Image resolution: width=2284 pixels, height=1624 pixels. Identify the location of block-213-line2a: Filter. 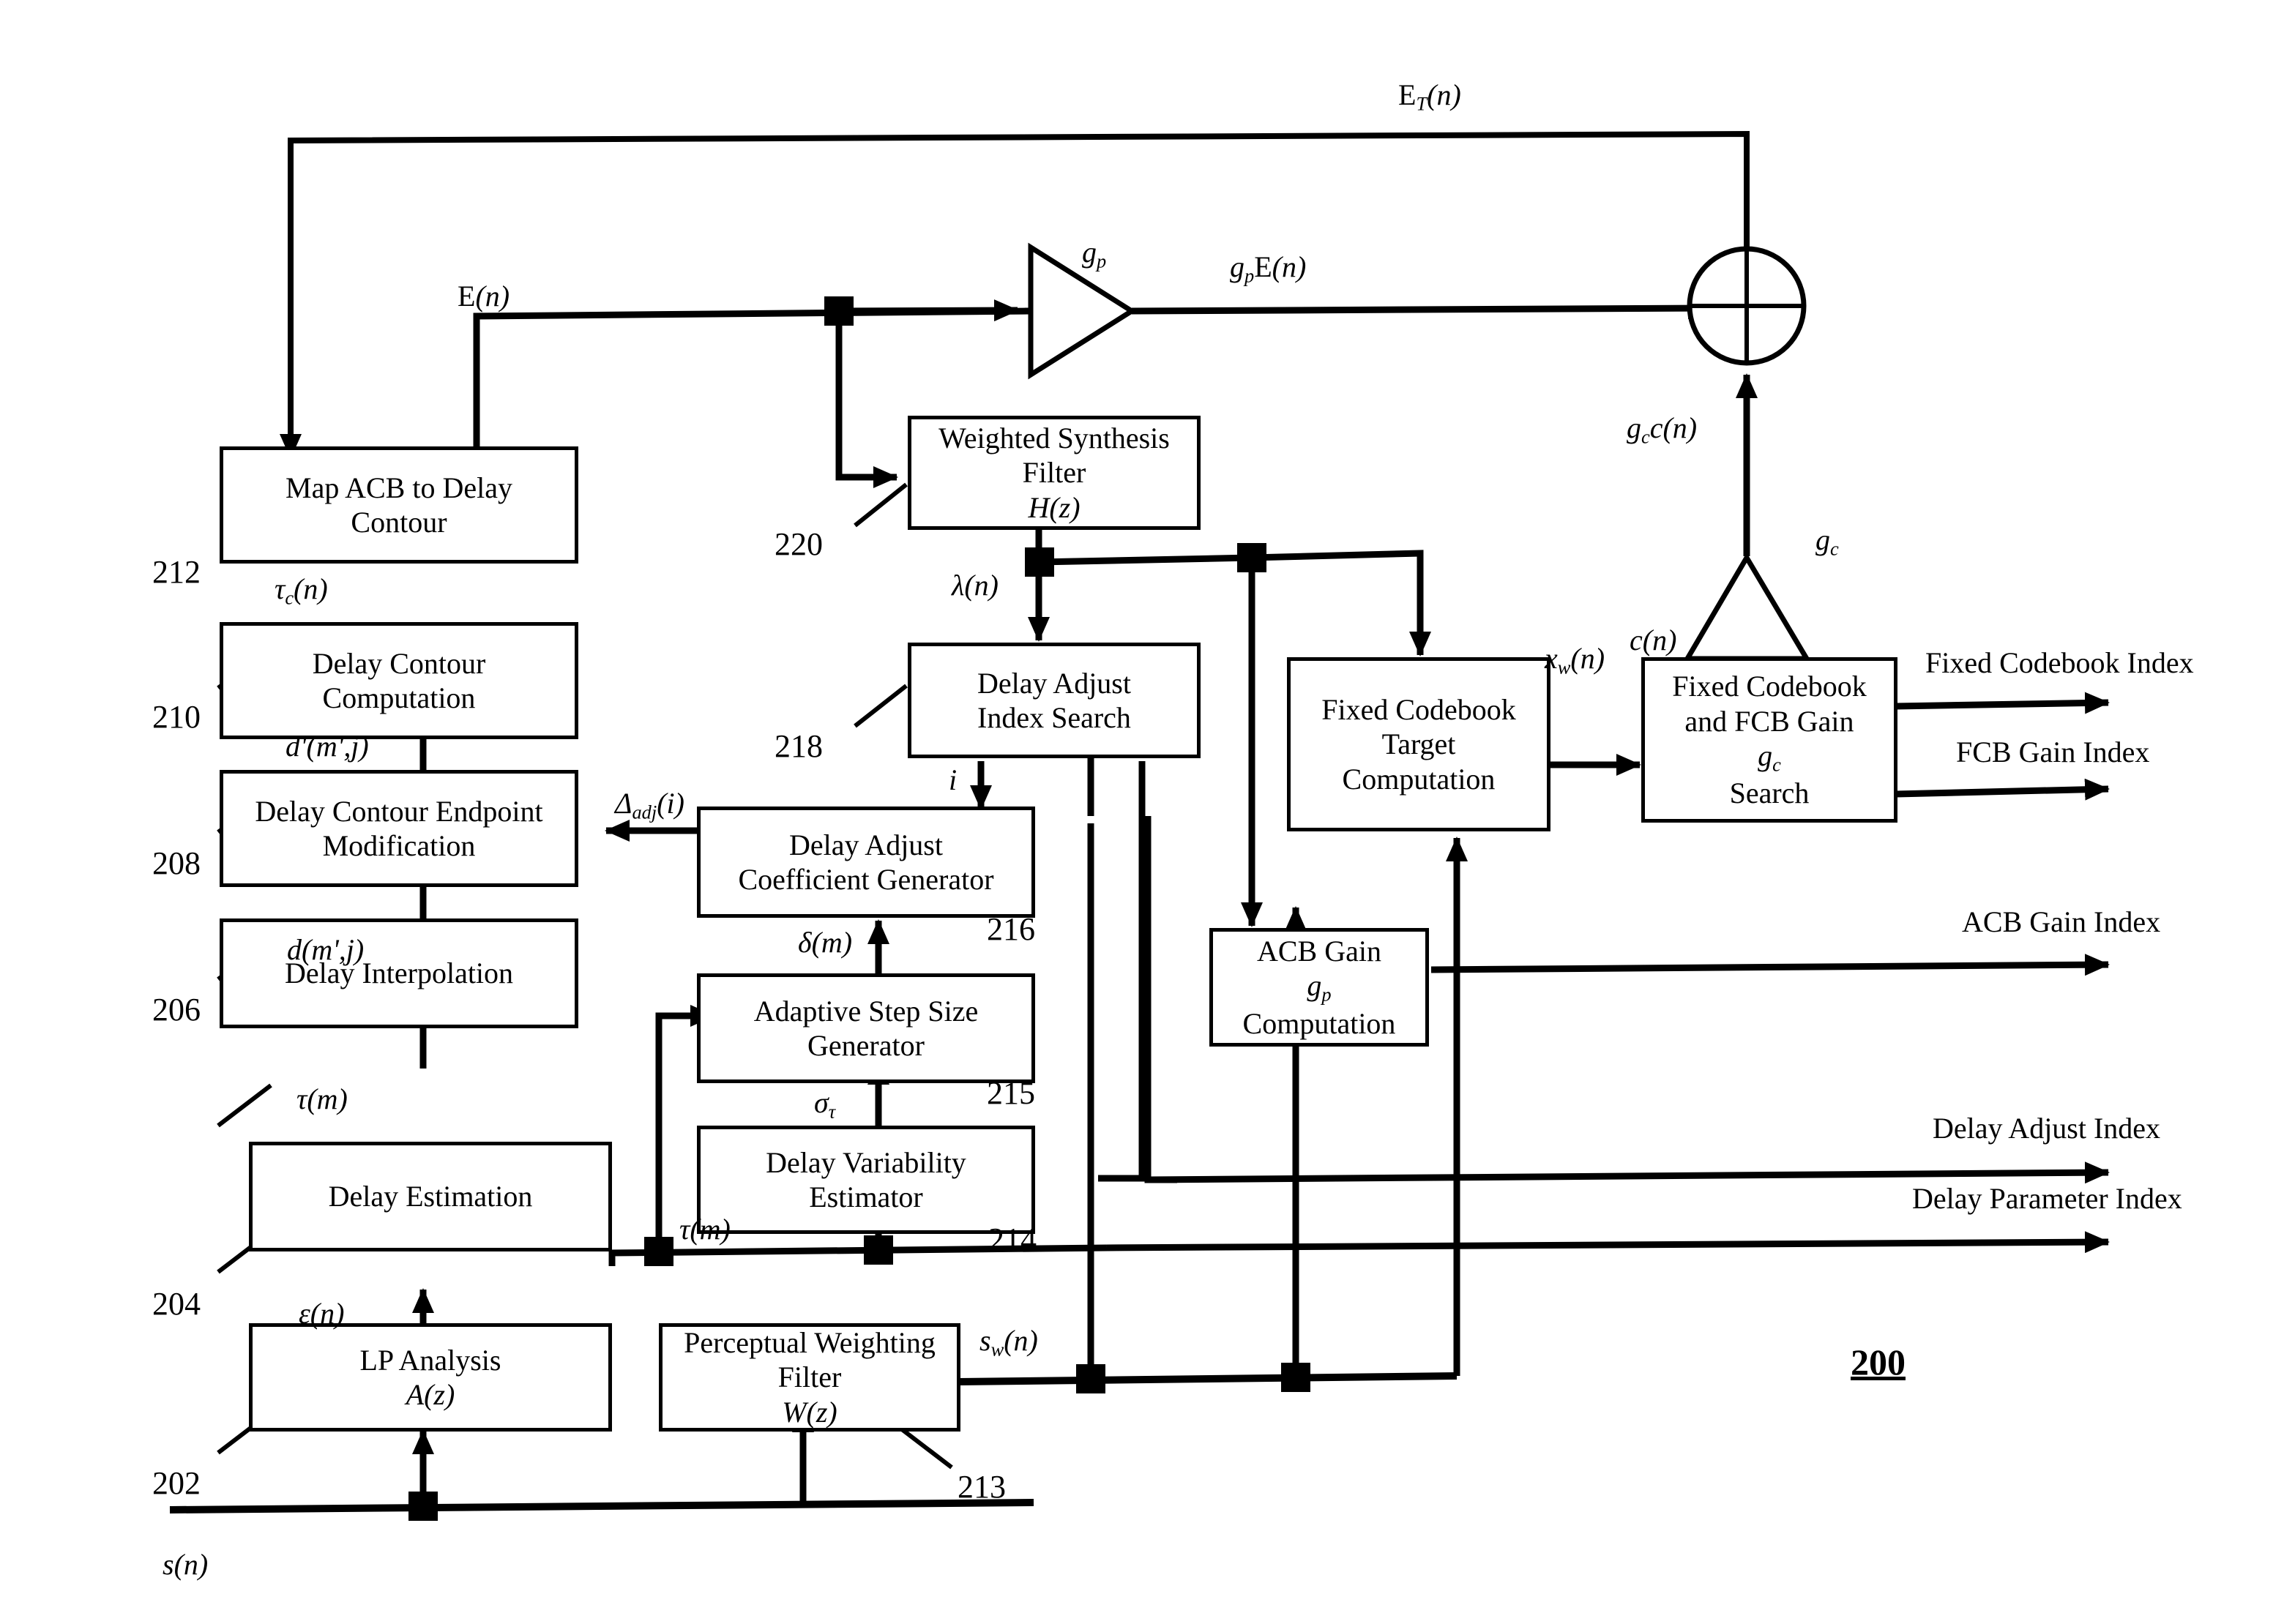
(809, 1377).